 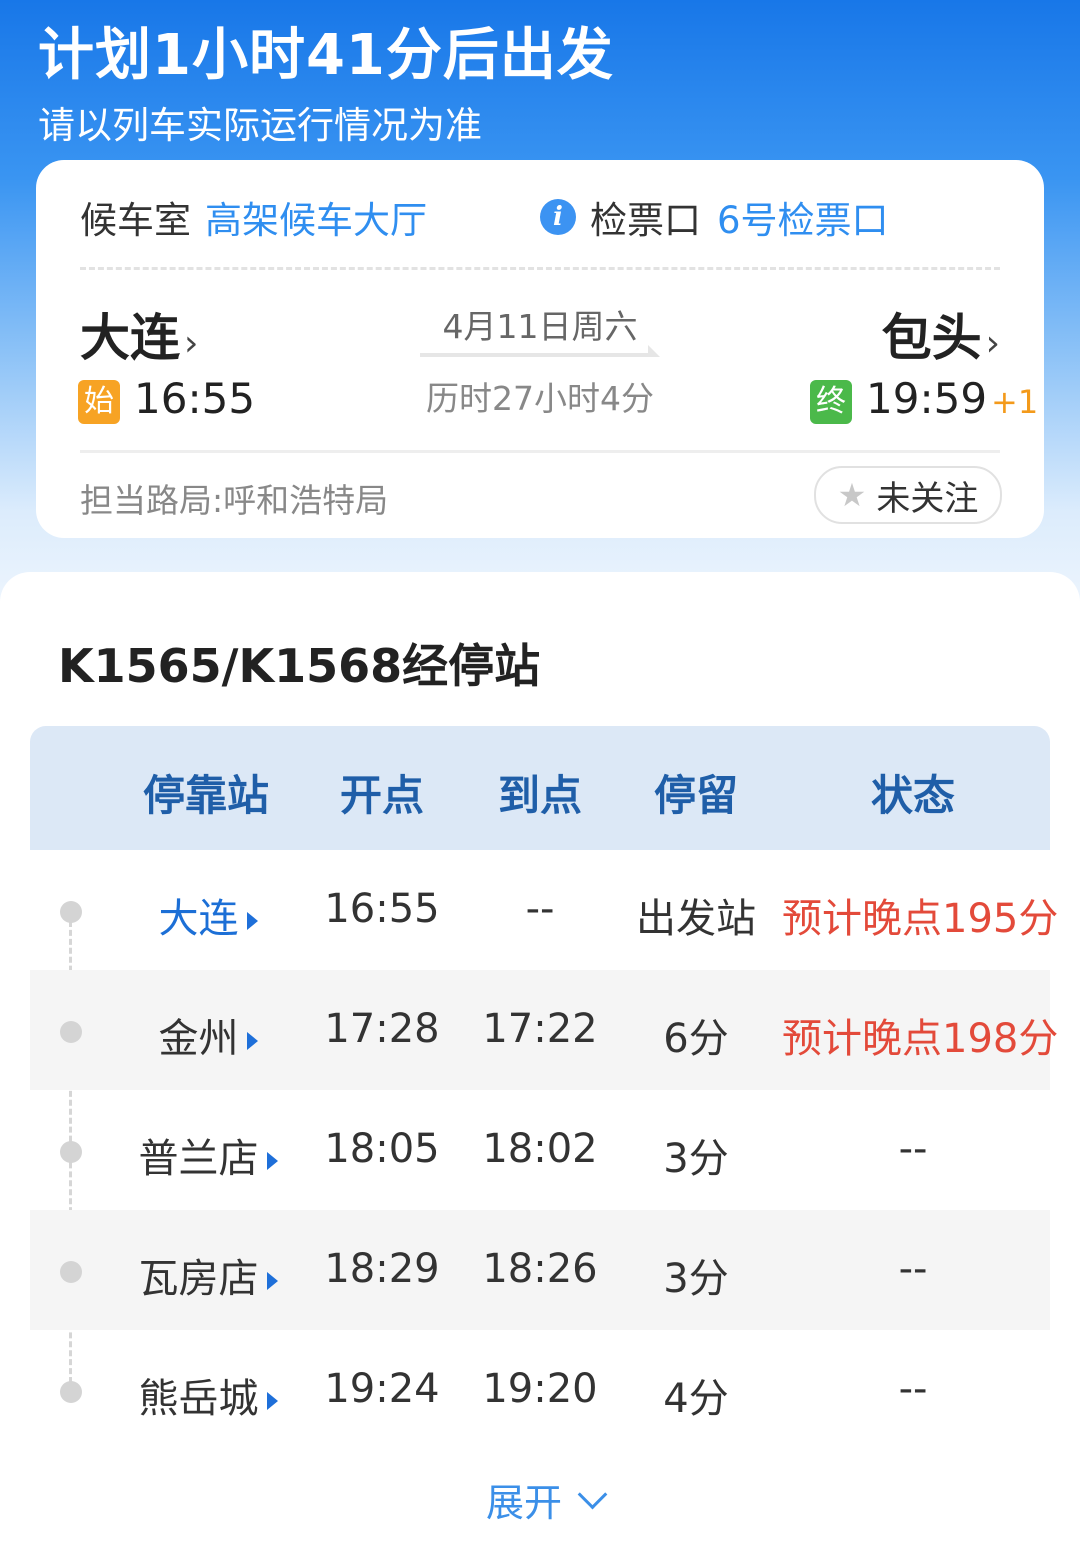 What do you see at coordinates (382, 909) in the screenshot?
I see `stop-depart: 16:55` at bounding box center [382, 909].